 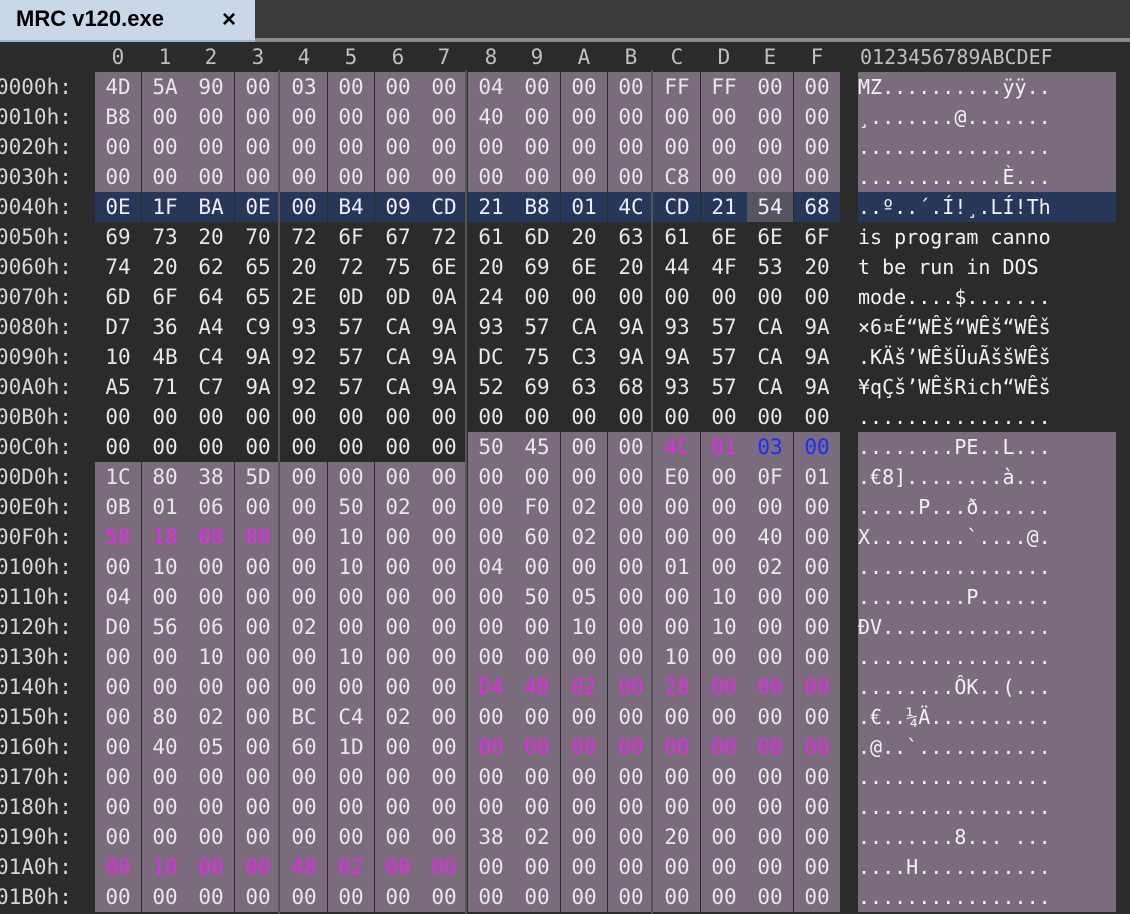 What do you see at coordinates (537, 387) in the screenshot?
I see `hex-byte: 69` at bounding box center [537, 387].